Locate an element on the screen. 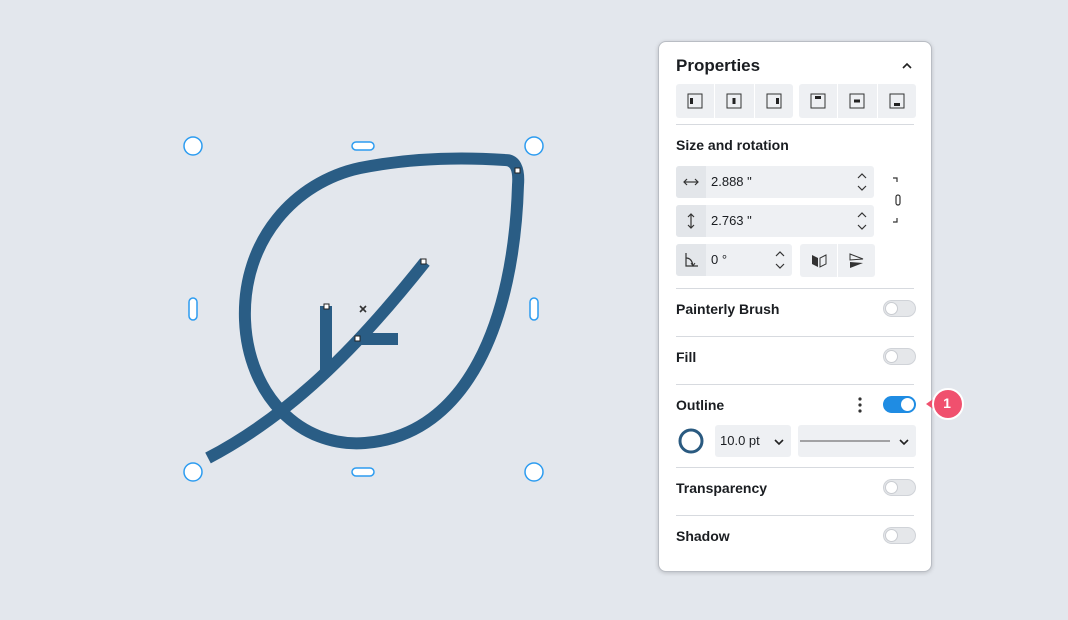 This screenshot has width=1068, height=620. chevron-up-icon is located at coordinates (907, 66).